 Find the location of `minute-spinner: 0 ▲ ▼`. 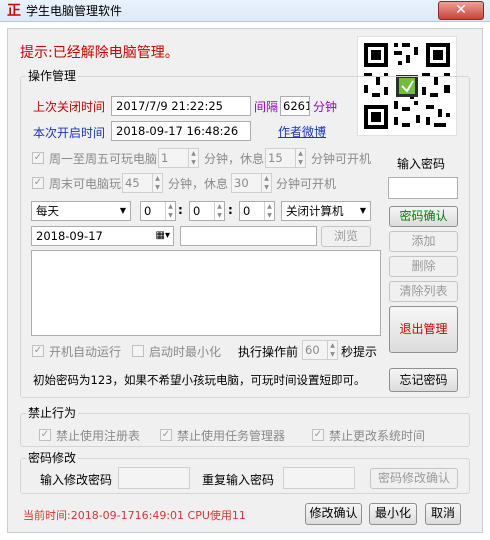

minute-spinner: 0 ▲ ▼ is located at coordinates (207, 211).